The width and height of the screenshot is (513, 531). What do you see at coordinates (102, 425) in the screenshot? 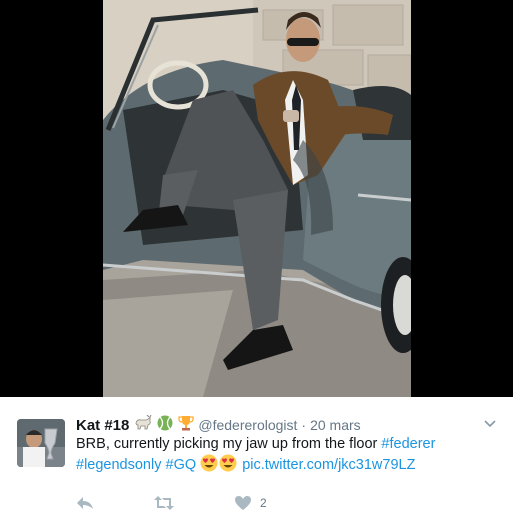
I see `author-name: Kat #18` at bounding box center [102, 425].